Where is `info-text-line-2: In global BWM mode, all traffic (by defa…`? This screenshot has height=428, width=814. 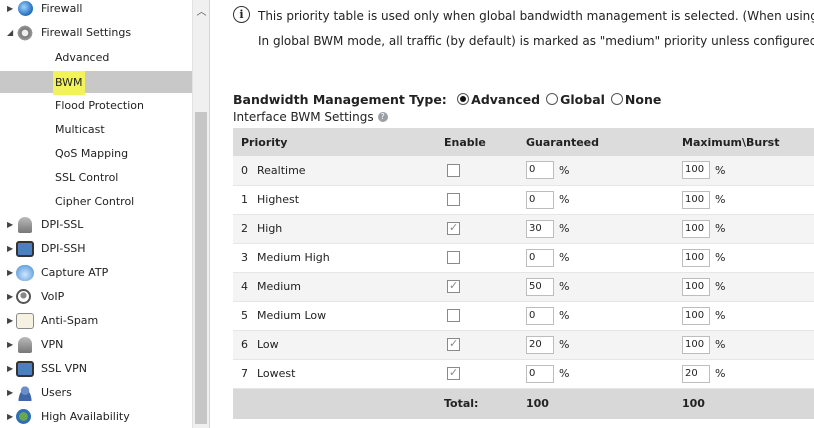 info-text-line-2: In global BWM mode, all traffic (by defa… is located at coordinates (536, 41).